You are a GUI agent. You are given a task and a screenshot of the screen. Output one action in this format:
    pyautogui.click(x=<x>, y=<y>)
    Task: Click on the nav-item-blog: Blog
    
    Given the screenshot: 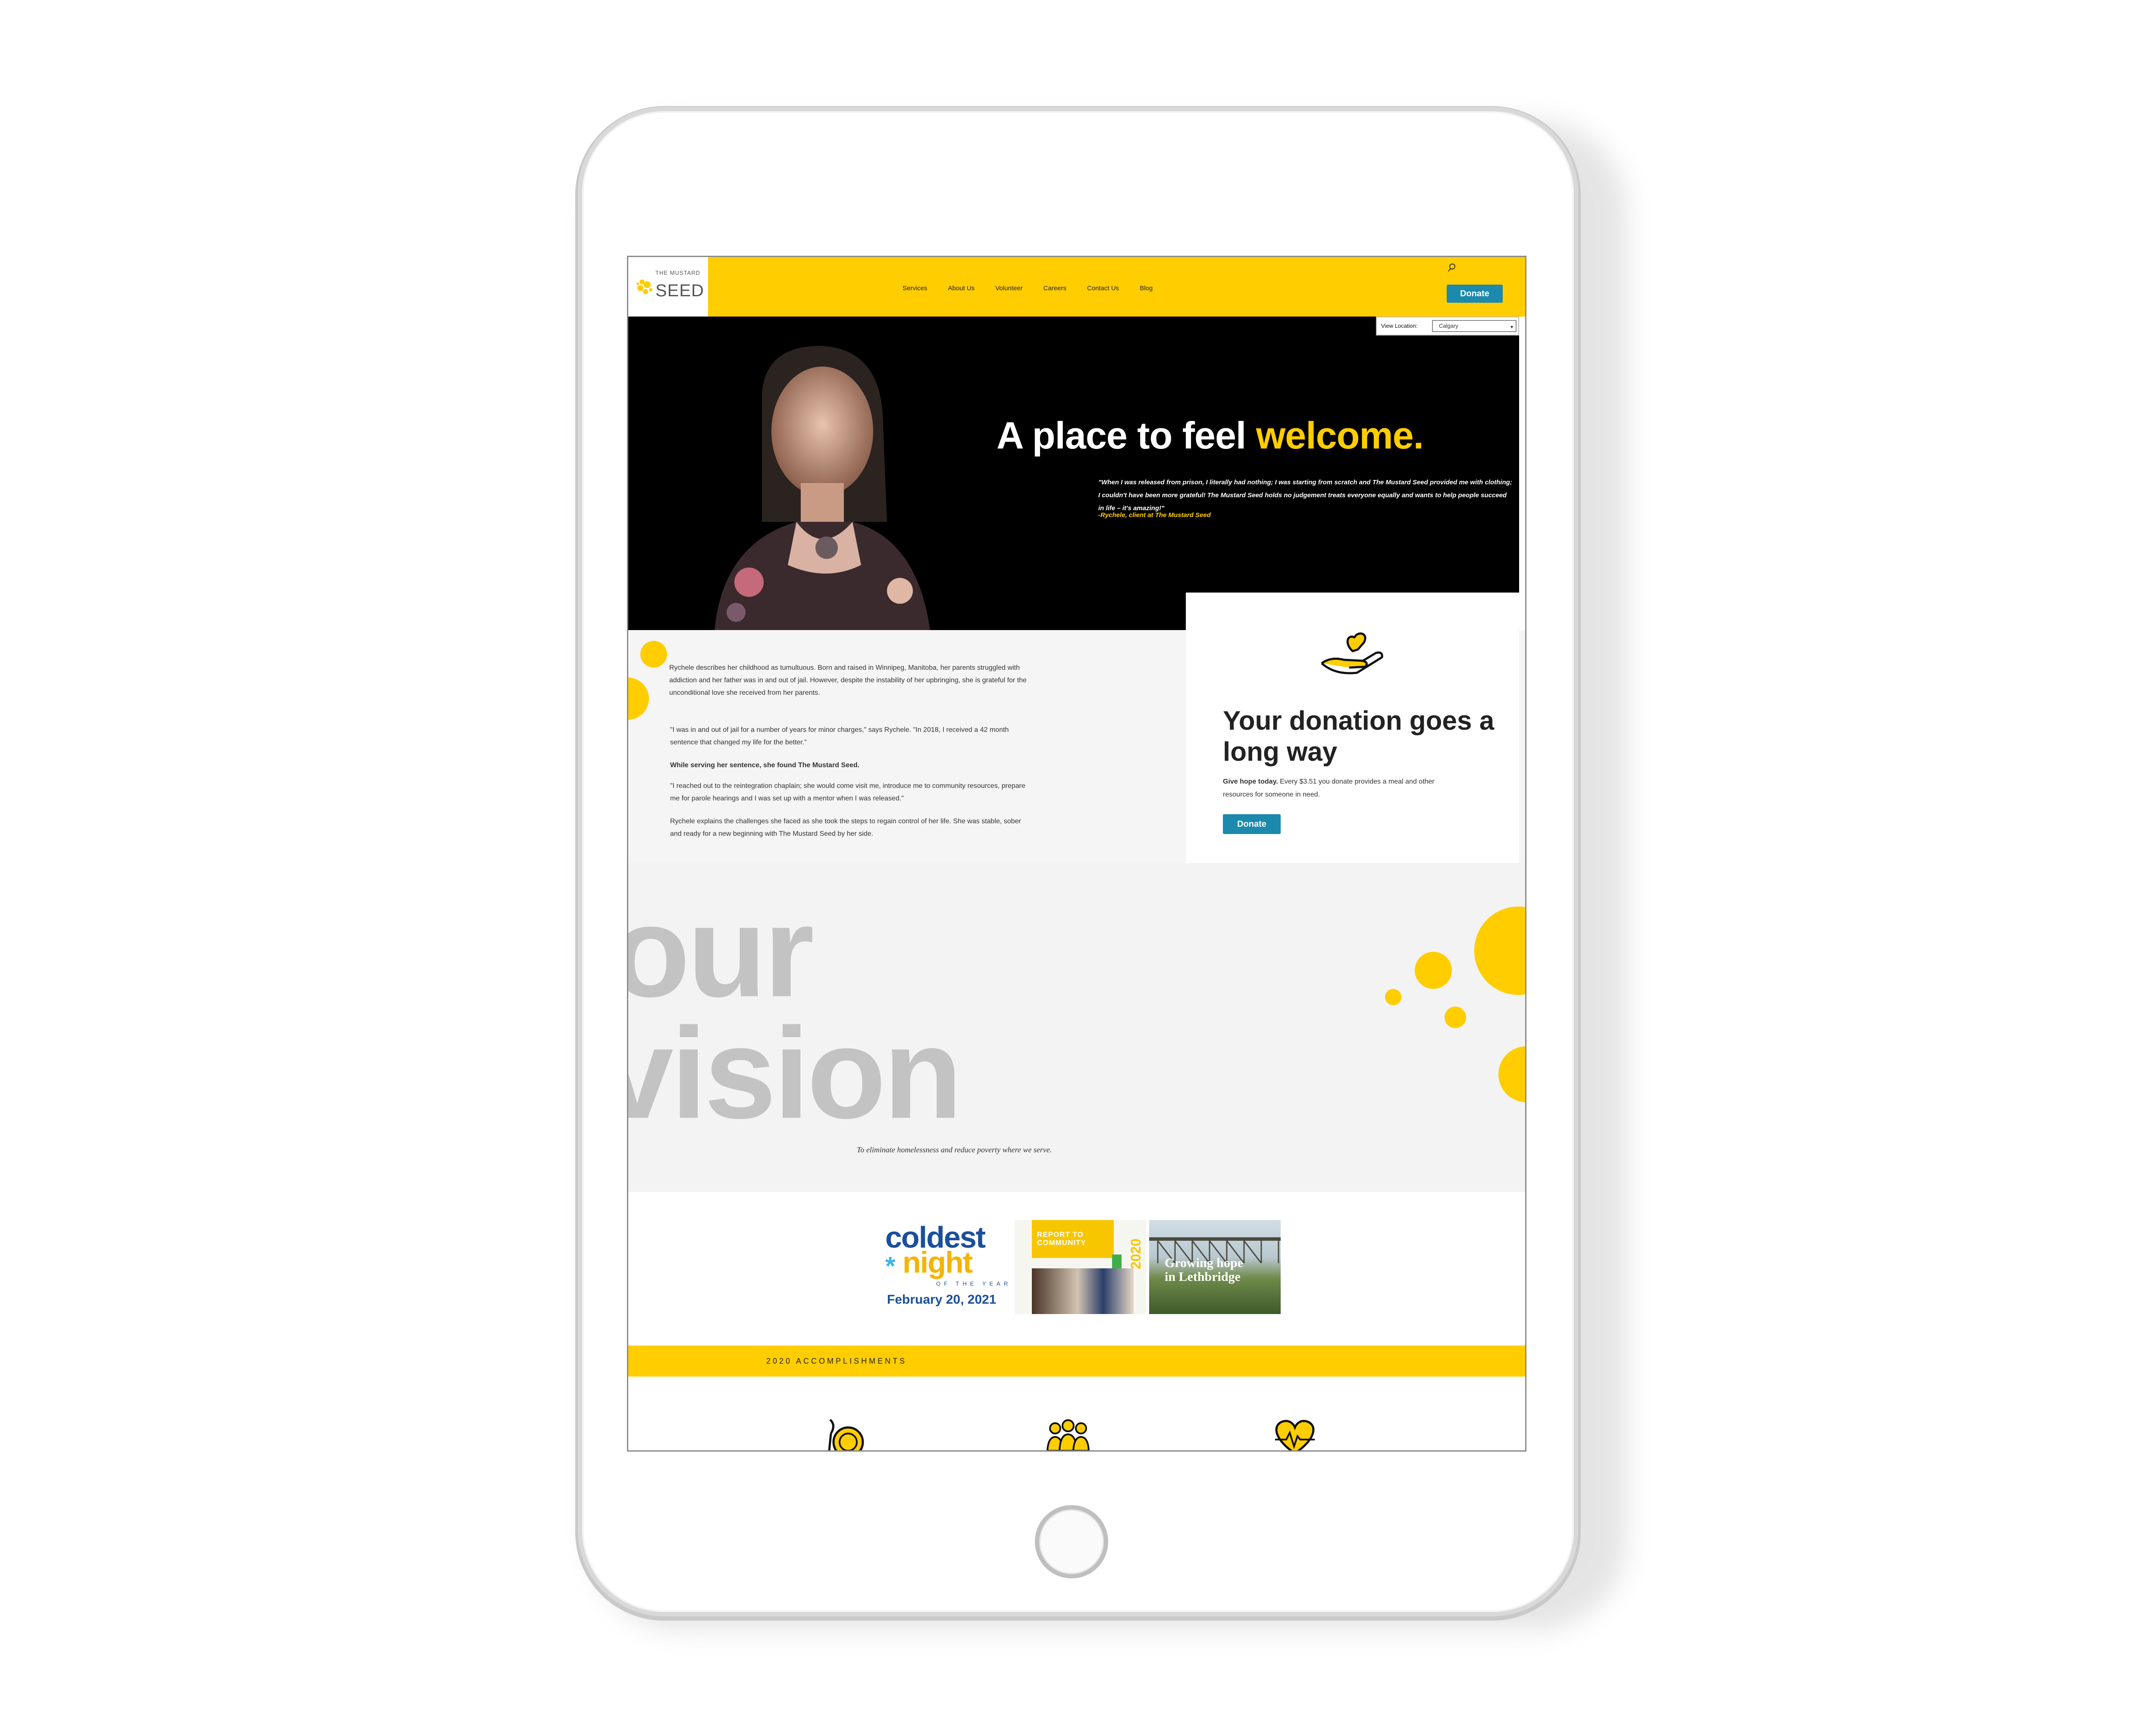 What is the action you would take?
    pyautogui.click(x=1146, y=289)
    